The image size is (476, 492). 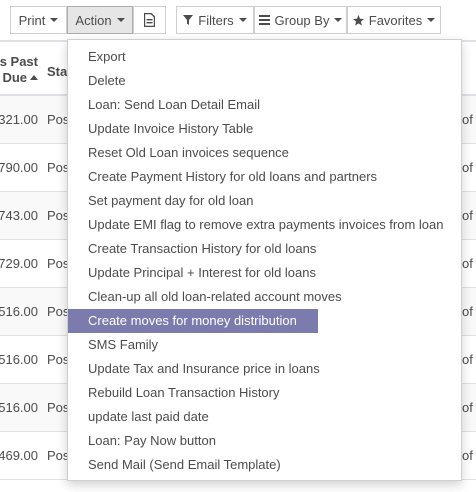 I want to click on list-icon, so click(x=264, y=20).